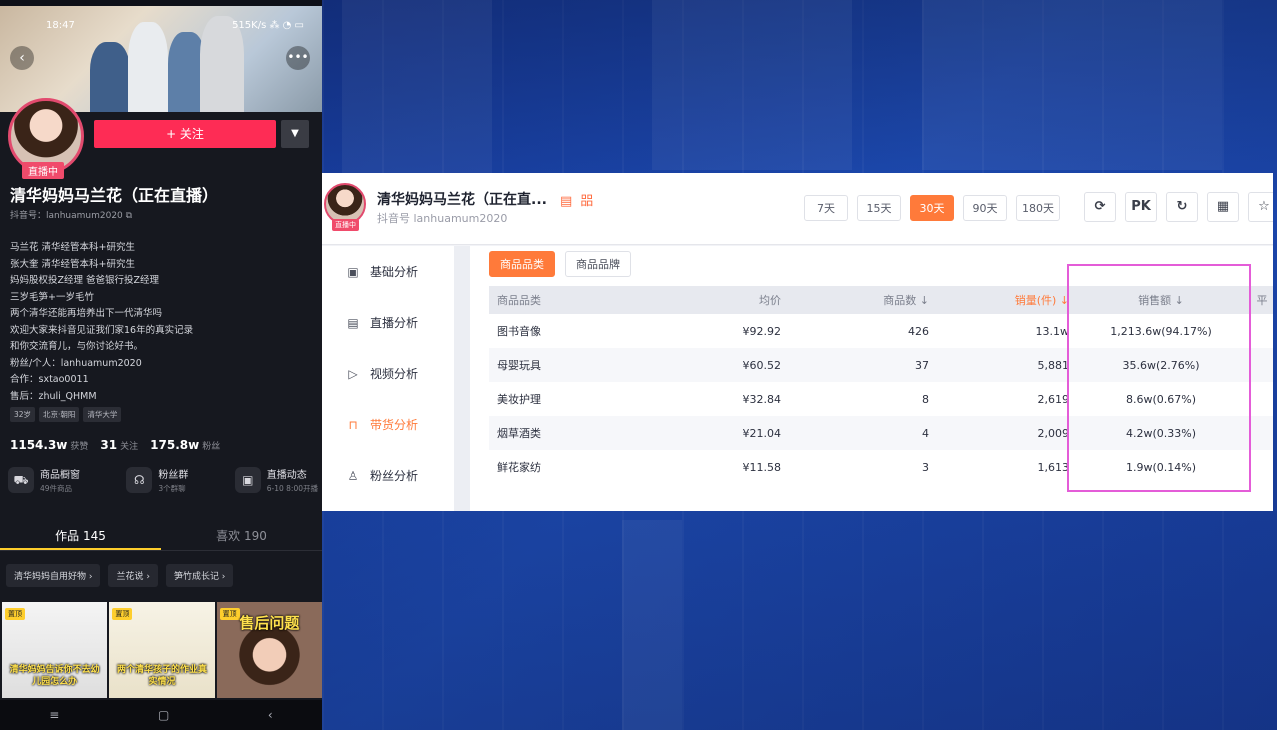  What do you see at coordinates (925, 467) in the screenshot?
I see `cell-product-count: 3` at bounding box center [925, 467].